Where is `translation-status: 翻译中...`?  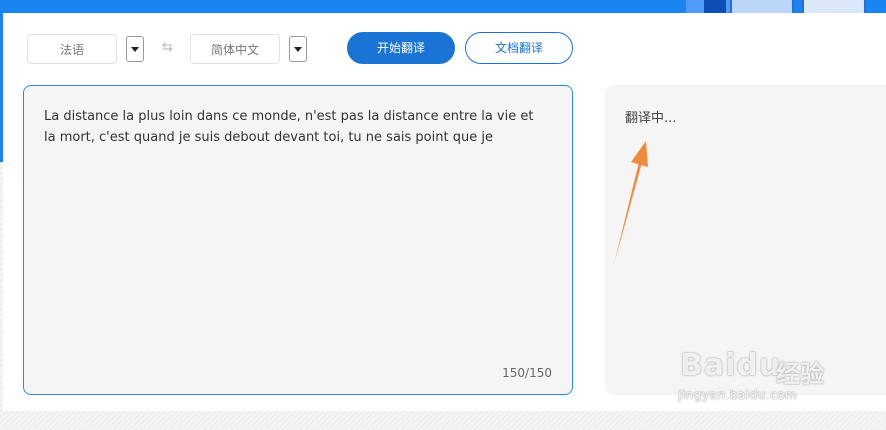
translation-status: 翻译中... is located at coordinates (651, 118).